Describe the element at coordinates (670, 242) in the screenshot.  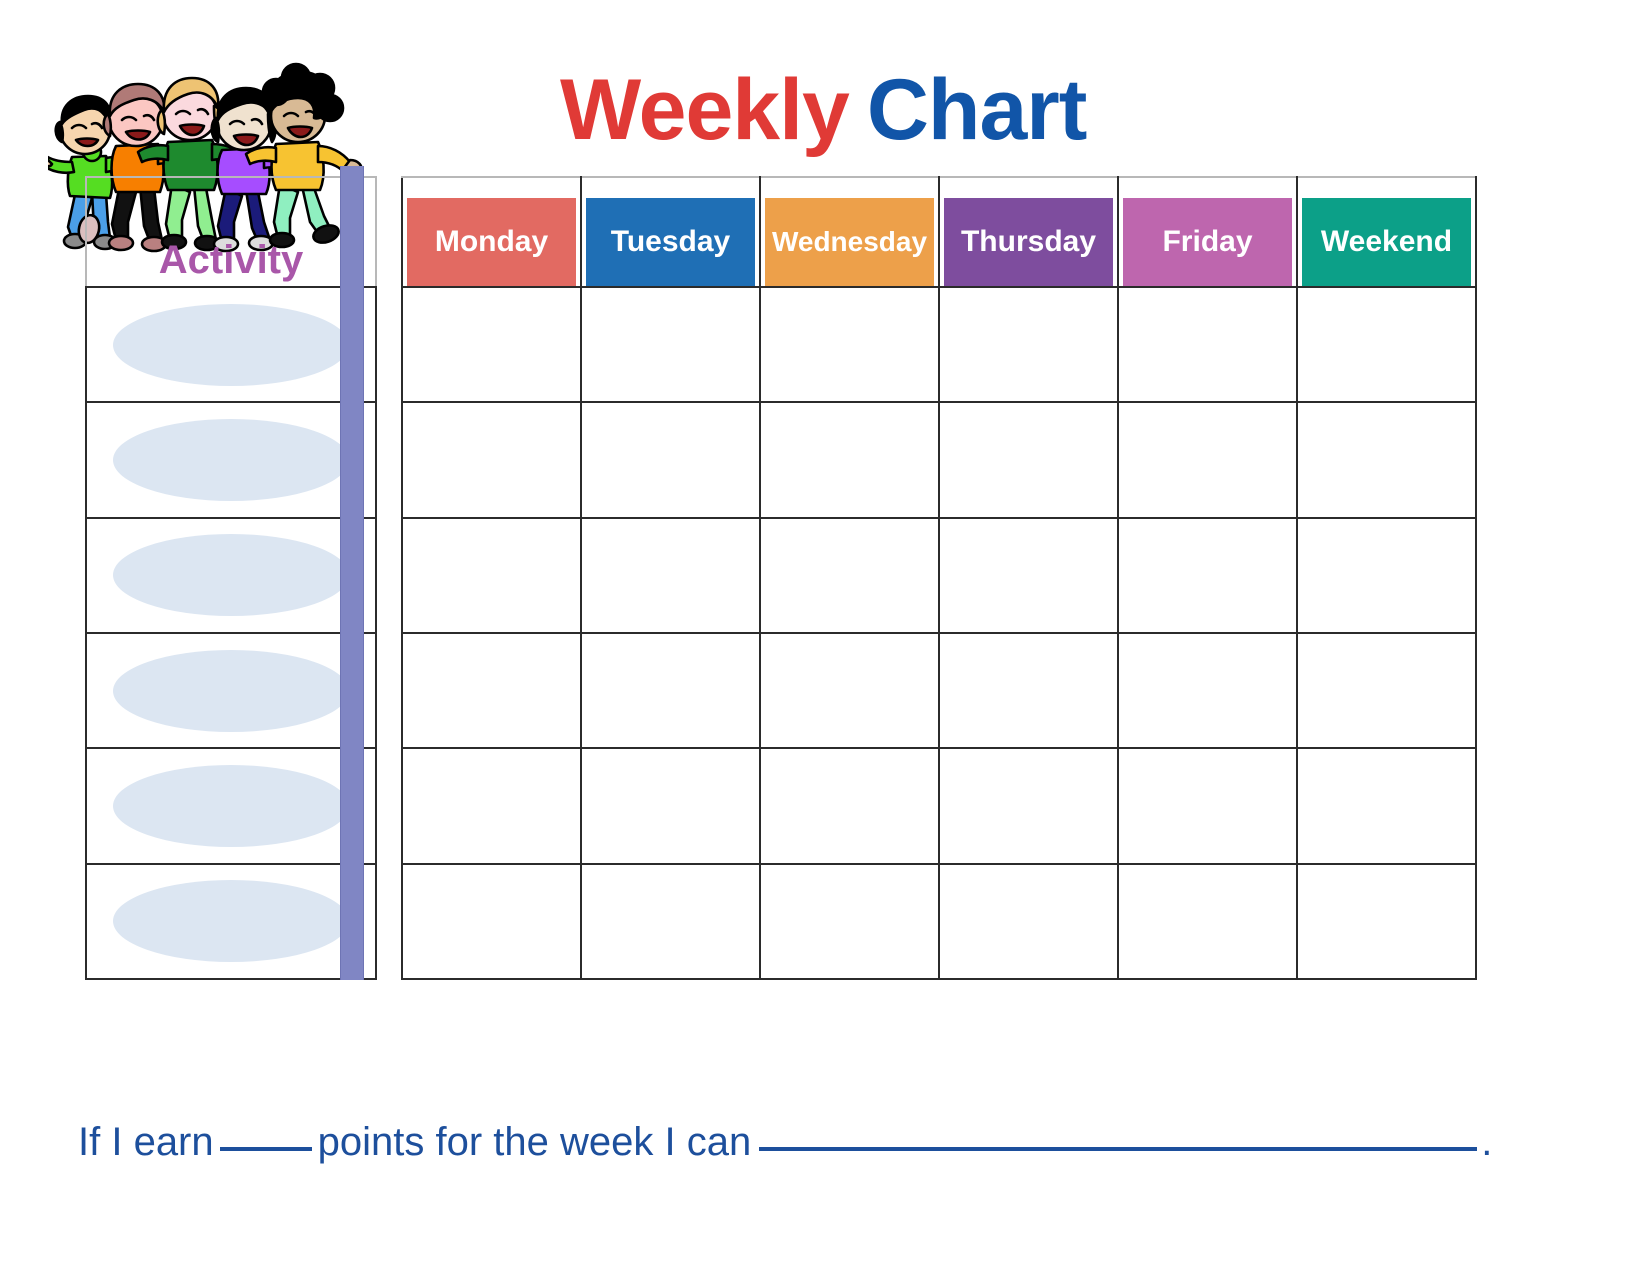
I see `day-chip-tuesday: Tuesday` at that location.